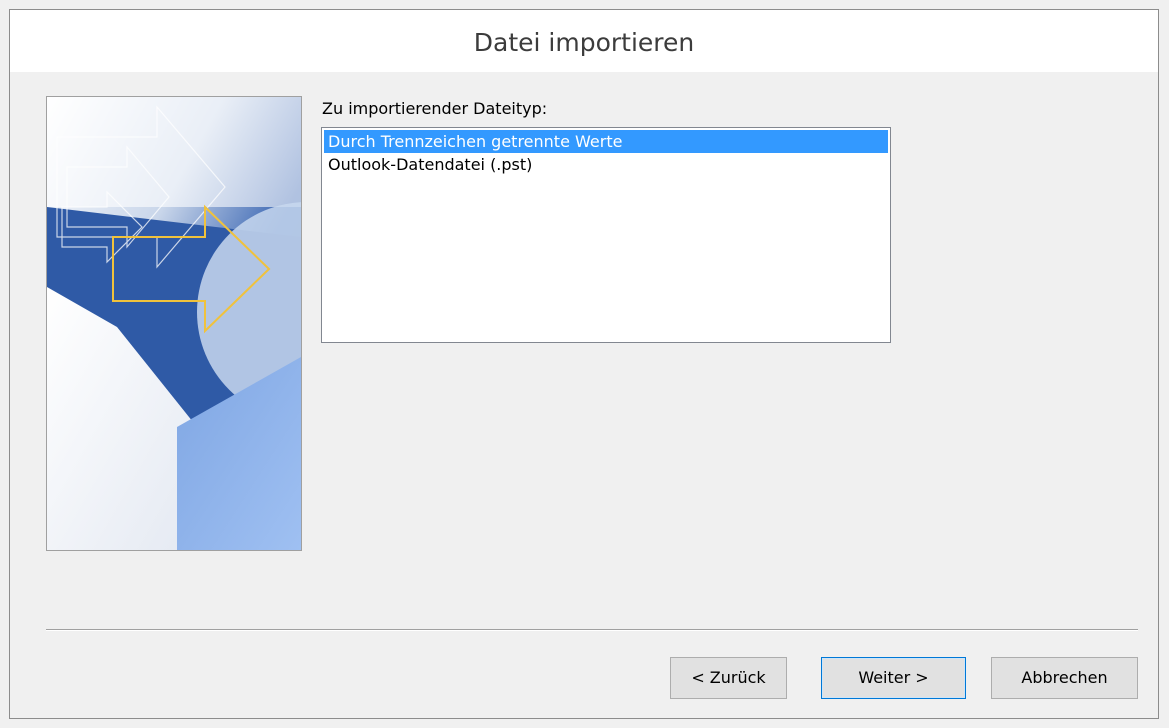 This screenshot has height=728, width=1169. Describe the element at coordinates (893, 678) in the screenshot. I see `next-button: Weiter >` at that location.